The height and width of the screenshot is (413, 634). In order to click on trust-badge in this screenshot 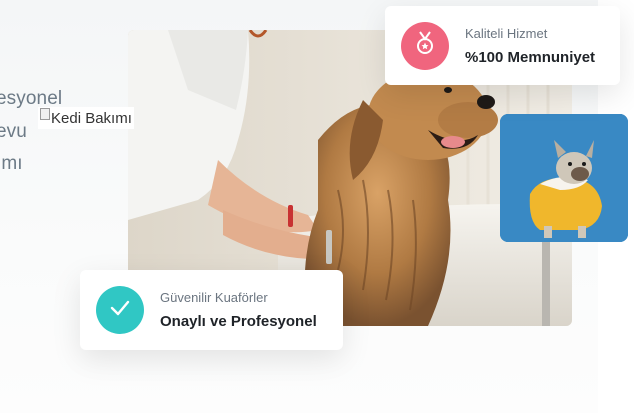, I will do `click(120, 310)`.